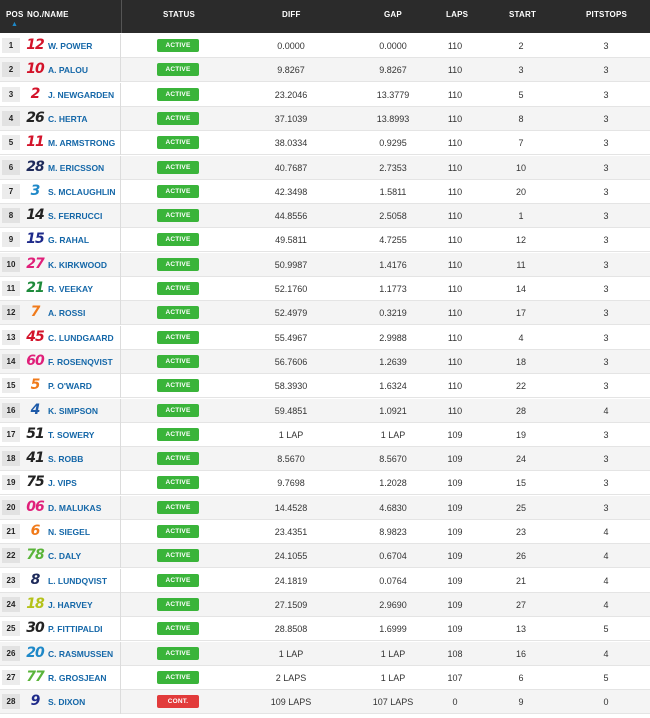 The width and height of the screenshot is (650, 718). I want to click on table-row: 11 21 R. VEEKAY ACTIVE 52.1760 1.1773 110 14 3, so click(325, 289).